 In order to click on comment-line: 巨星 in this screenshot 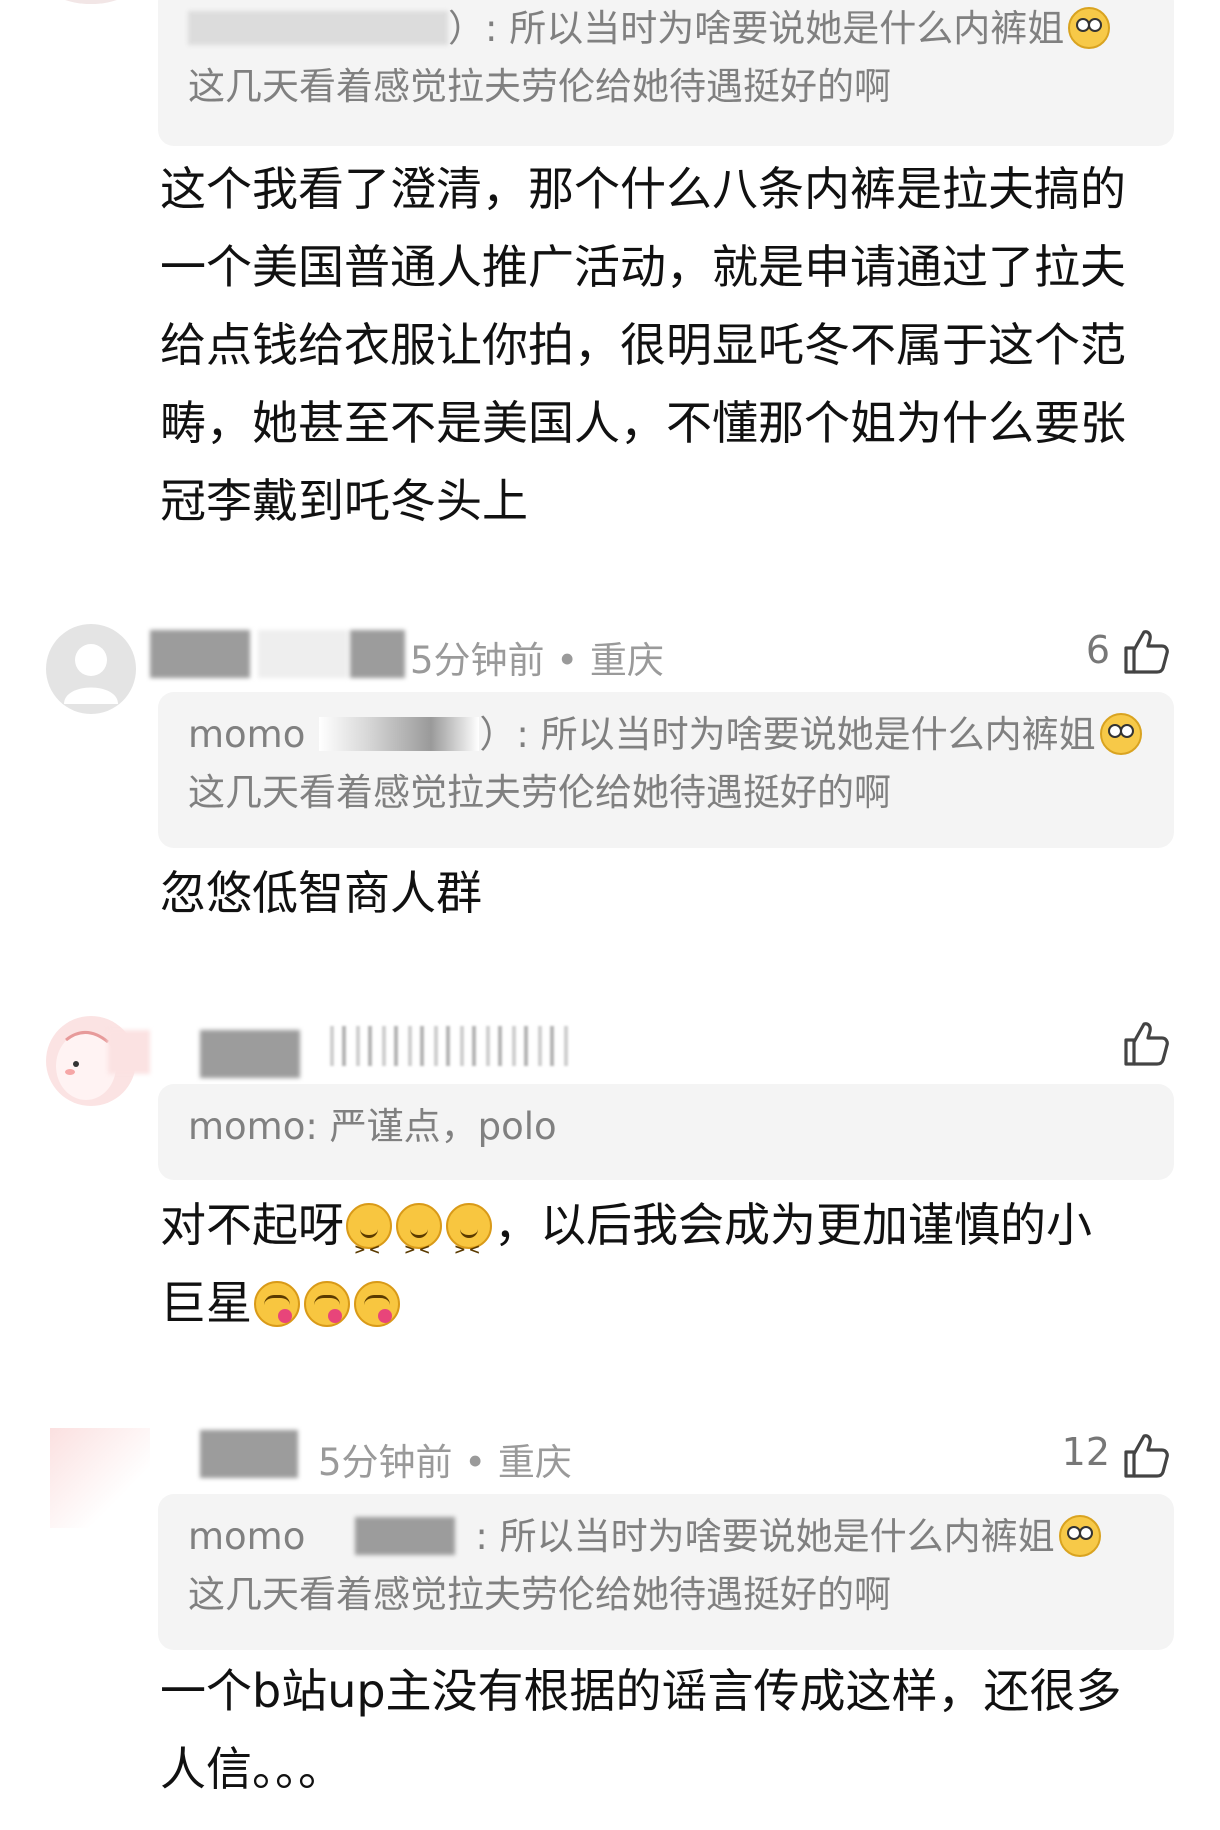, I will do `click(670, 1303)`.